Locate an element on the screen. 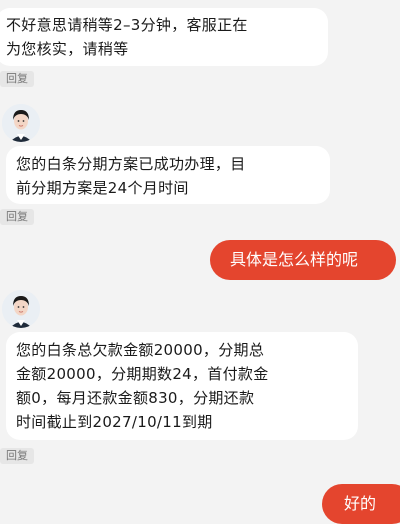 The image size is (400, 524). agent-message-bubble: 您的白条分期方案已成功办理，目 前分期方案是24个月时间 is located at coordinates (168, 175).